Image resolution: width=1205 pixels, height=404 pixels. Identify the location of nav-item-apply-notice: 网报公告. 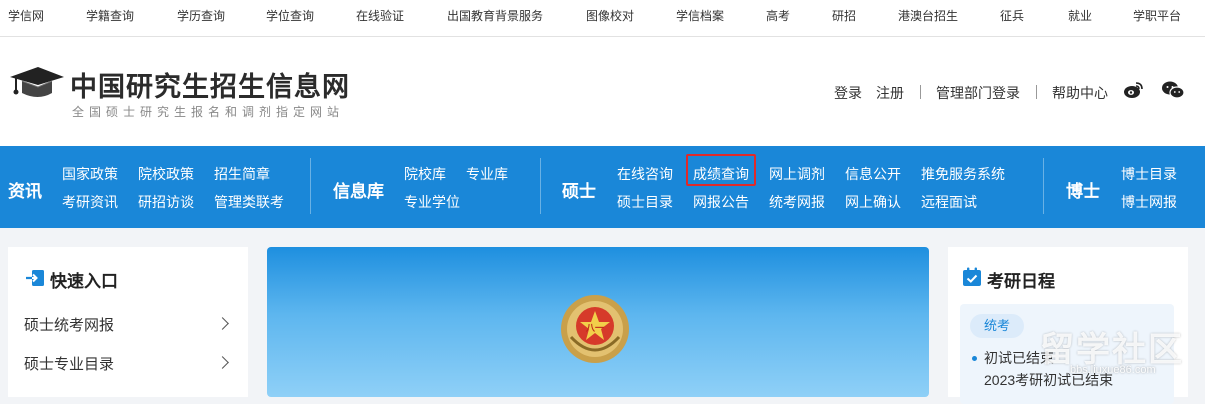
(721, 202).